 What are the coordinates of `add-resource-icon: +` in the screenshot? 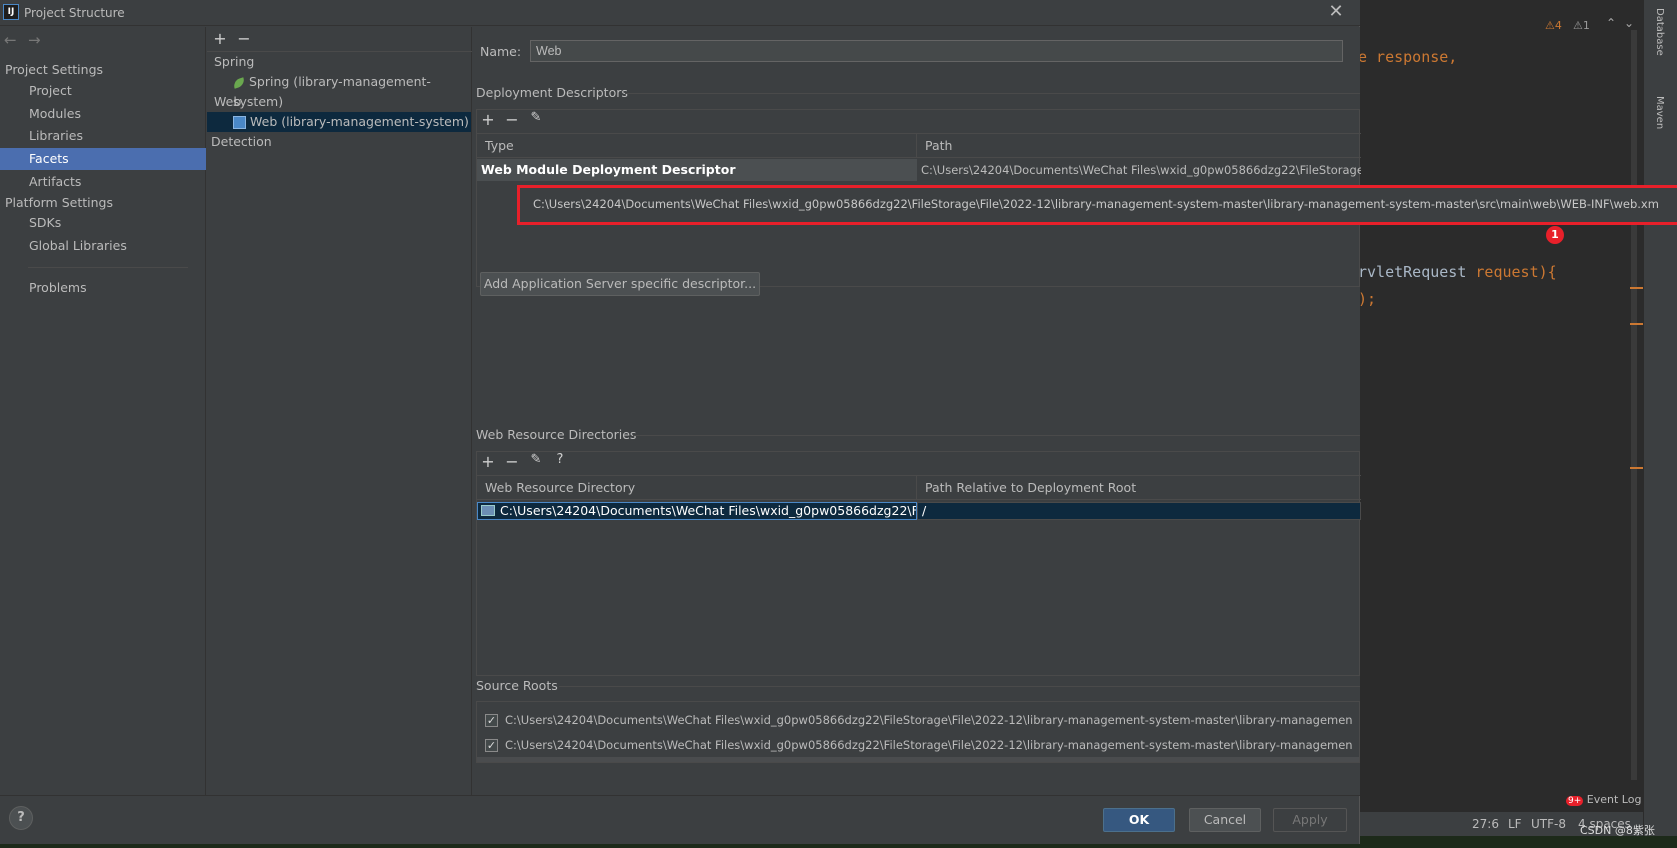 It's located at (488, 461).